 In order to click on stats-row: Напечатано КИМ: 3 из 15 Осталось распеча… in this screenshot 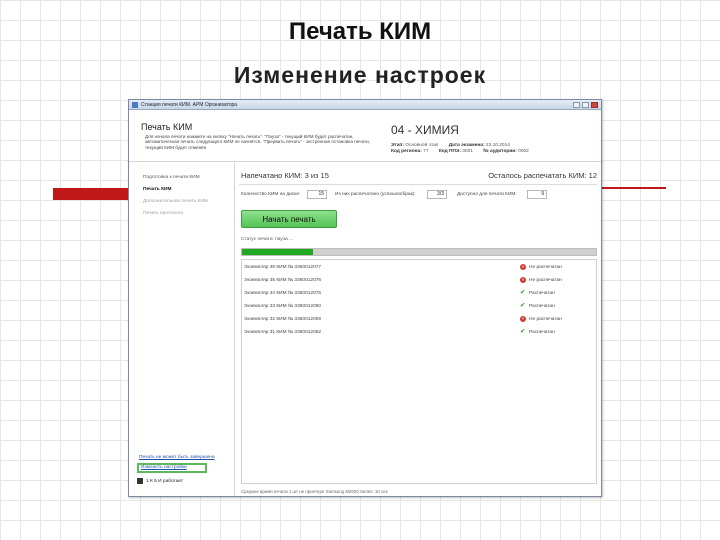, I will do `click(418, 176)`.